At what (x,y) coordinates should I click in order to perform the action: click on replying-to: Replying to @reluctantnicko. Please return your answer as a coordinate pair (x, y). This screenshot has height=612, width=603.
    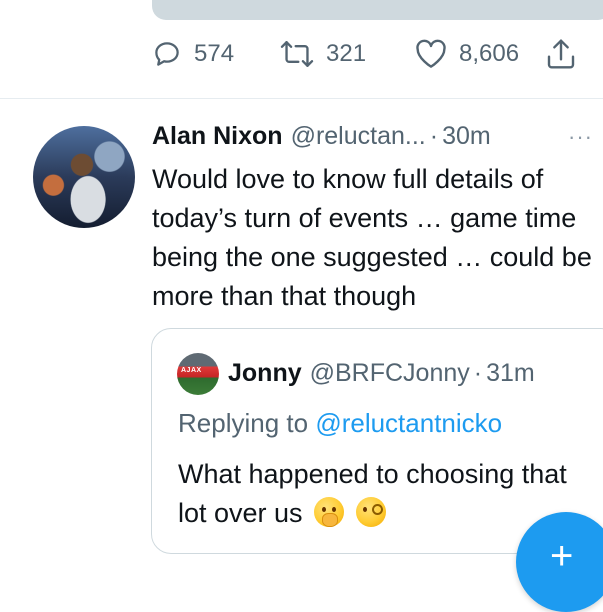
    Looking at the image, I should click on (340, 423).